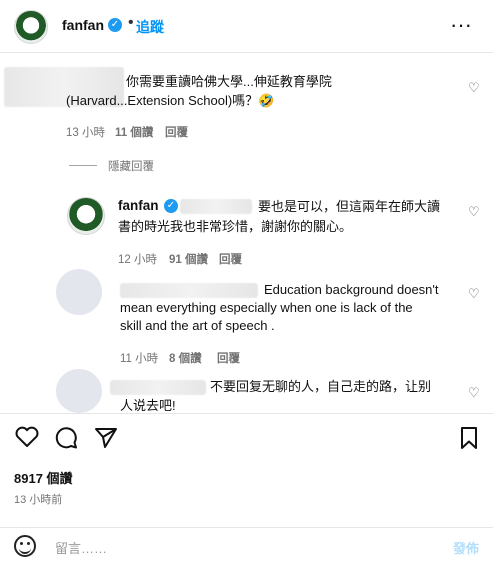 This screenshot has height=567, width=493. Describe the element at coordinates (466, 547) in the screenshot. I see `post-button: 發佈` at that location.